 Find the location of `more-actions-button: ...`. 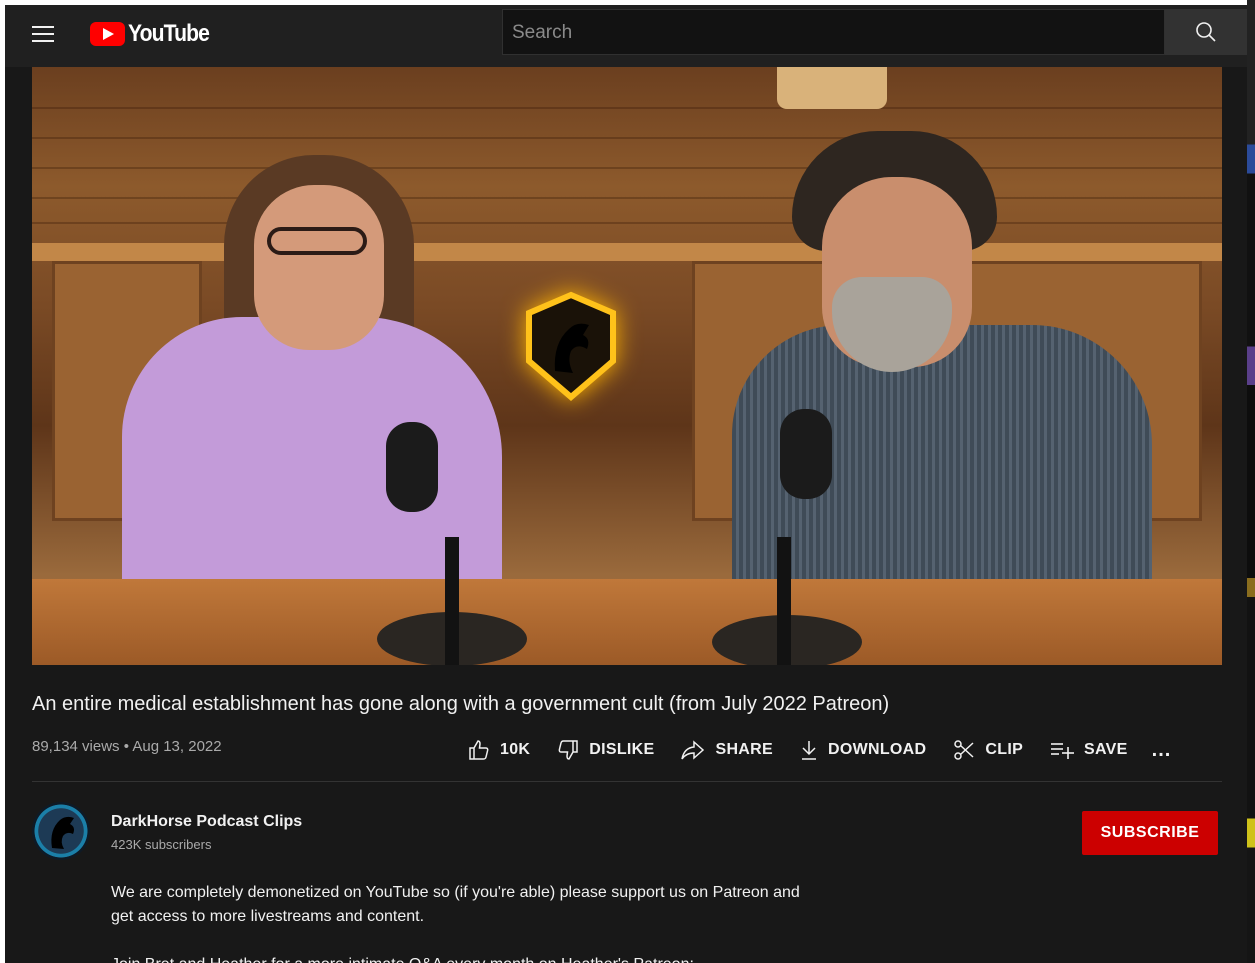

more-actions-button: ... is located at coordinates (1162, 750).